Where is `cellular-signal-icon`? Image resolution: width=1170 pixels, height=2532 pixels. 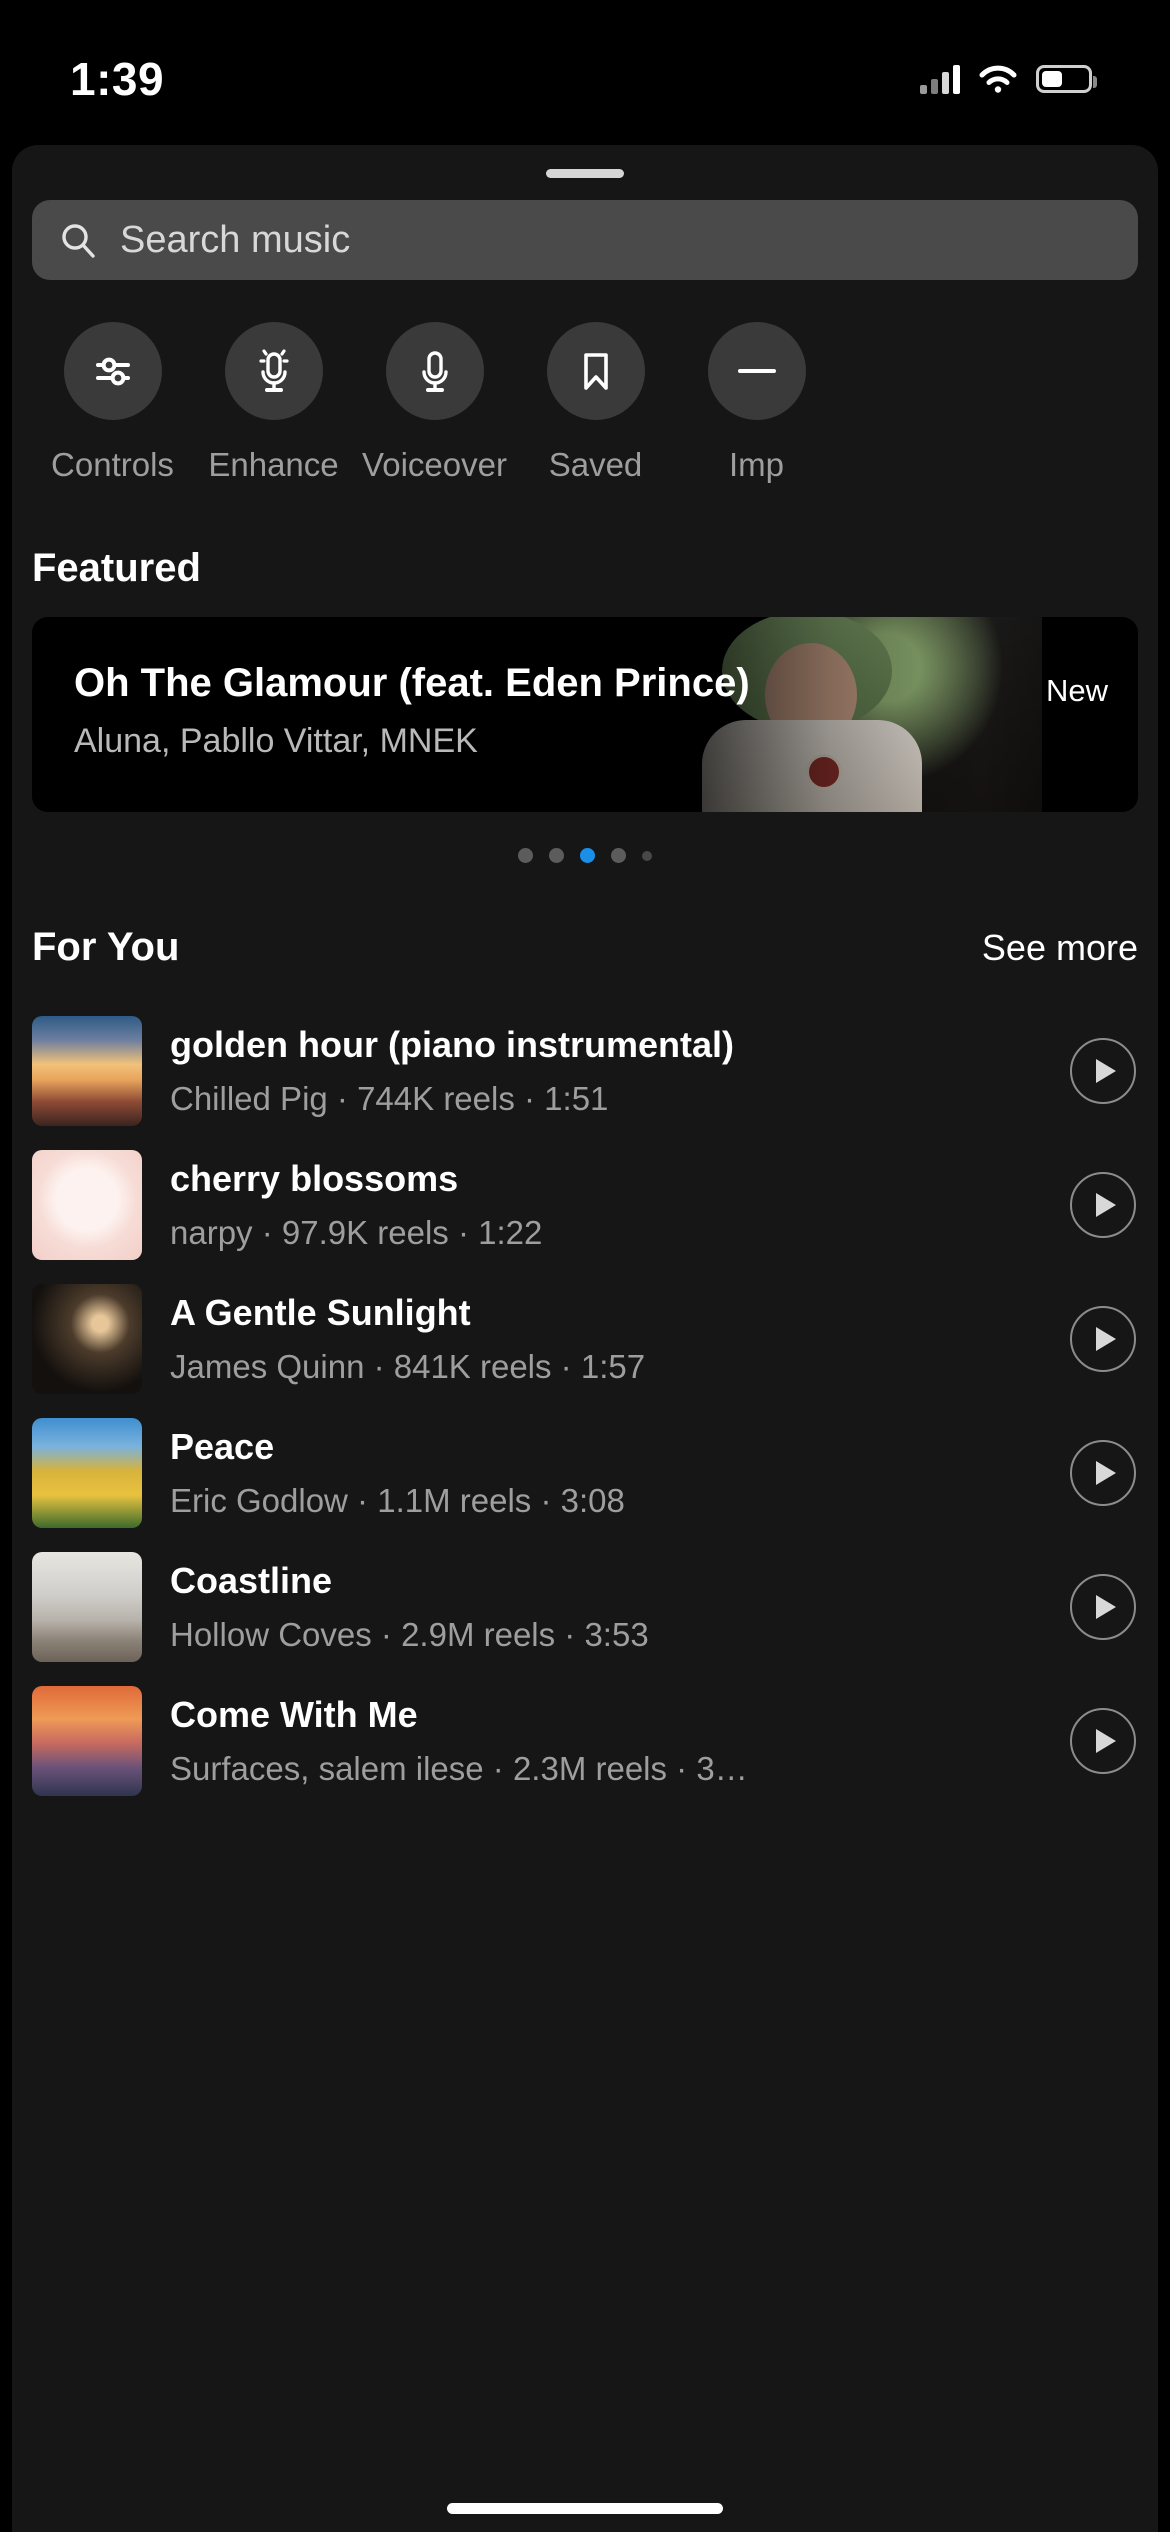 cellular-signal-icon is located at coordinates (940, 79).